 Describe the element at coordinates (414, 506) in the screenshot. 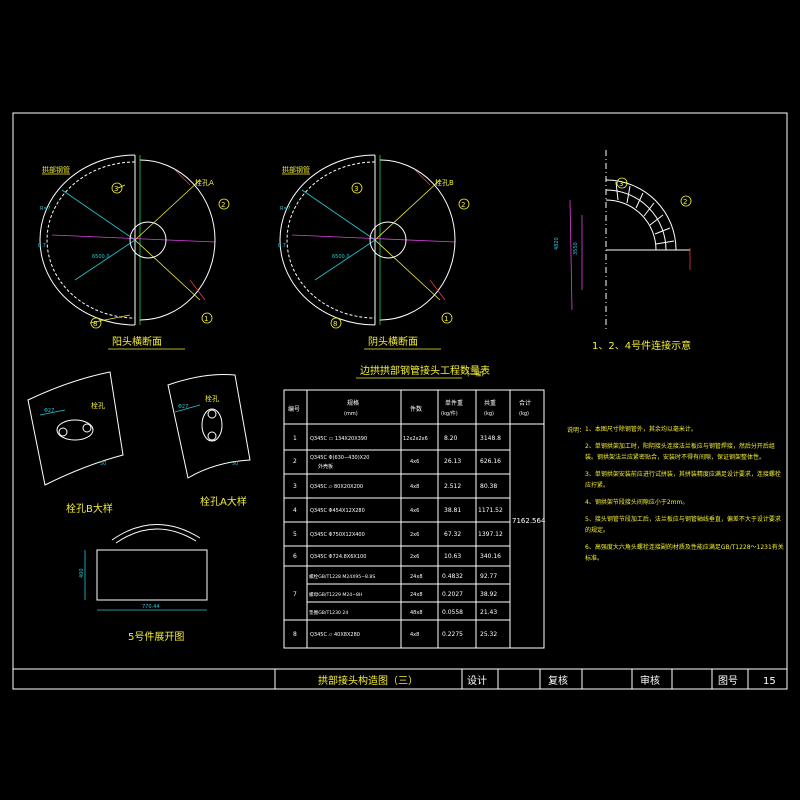

I see `quantity-table: 边拱拱部钢管接头工程数量表 (一榀) 编号 规格 (mm) 件数 单件重 (kg` at that location.